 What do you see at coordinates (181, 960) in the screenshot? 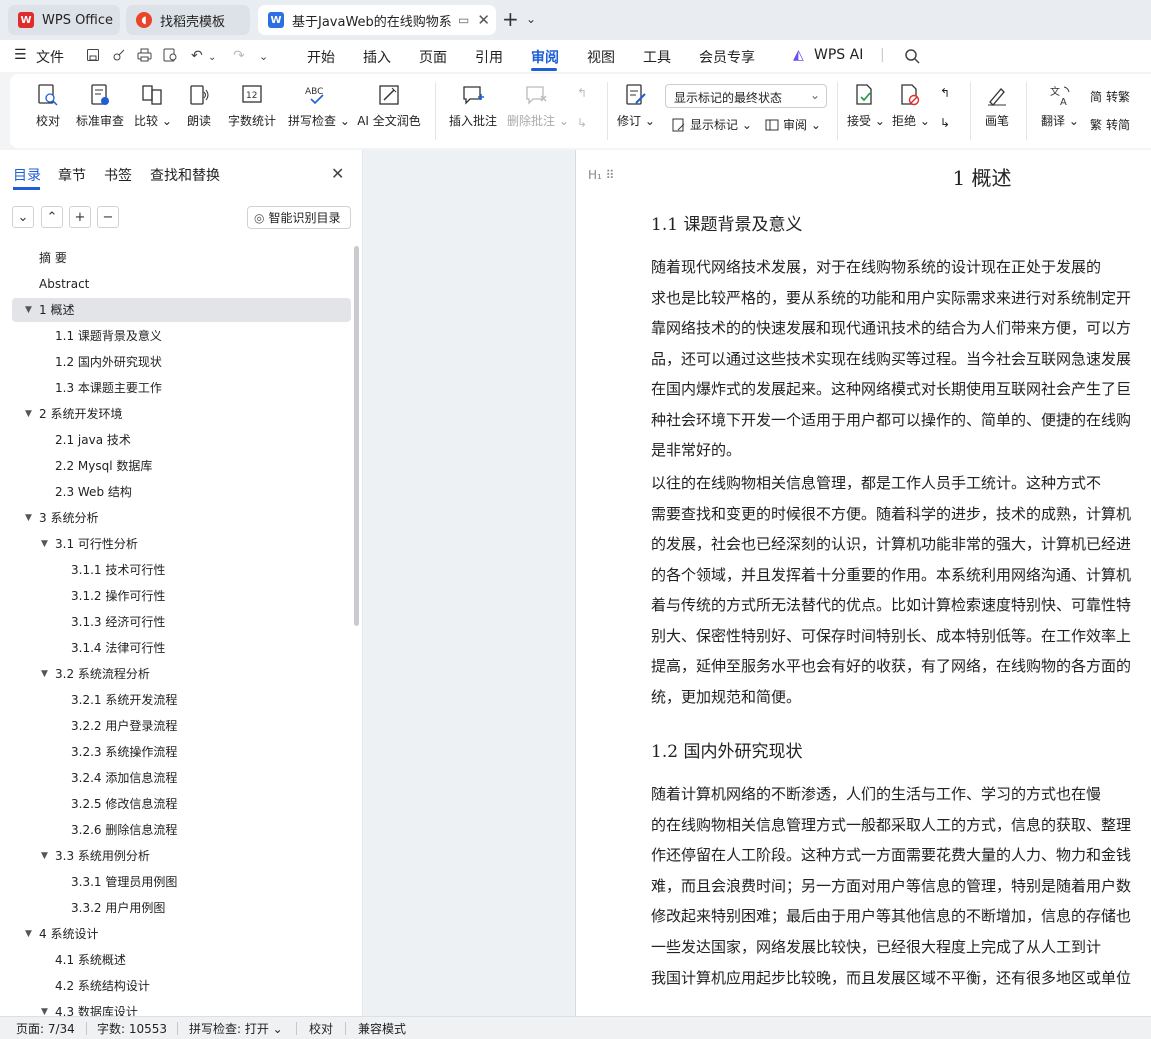
I see `toc-item: 4.1 系统概述` at bounding box center [181, 960].